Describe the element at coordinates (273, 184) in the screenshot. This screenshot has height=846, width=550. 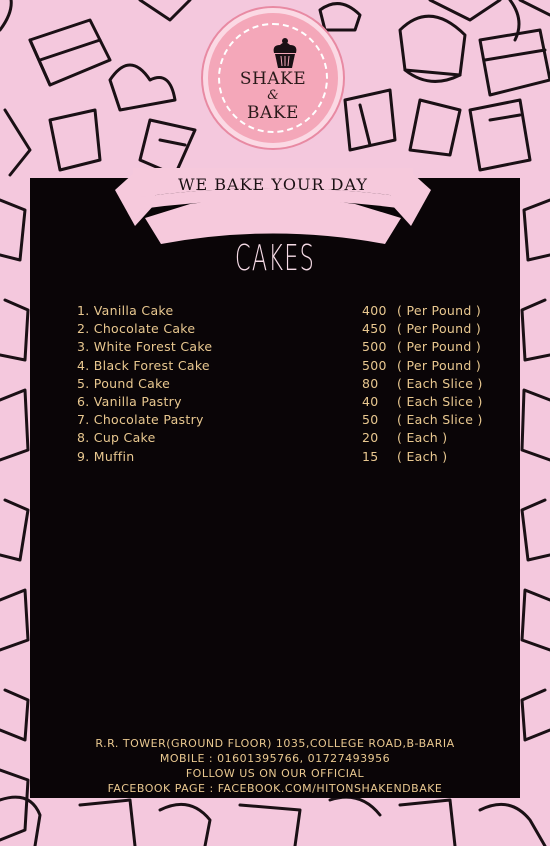
I see `tagline: WE BAKE YOUR DAY` at that location.